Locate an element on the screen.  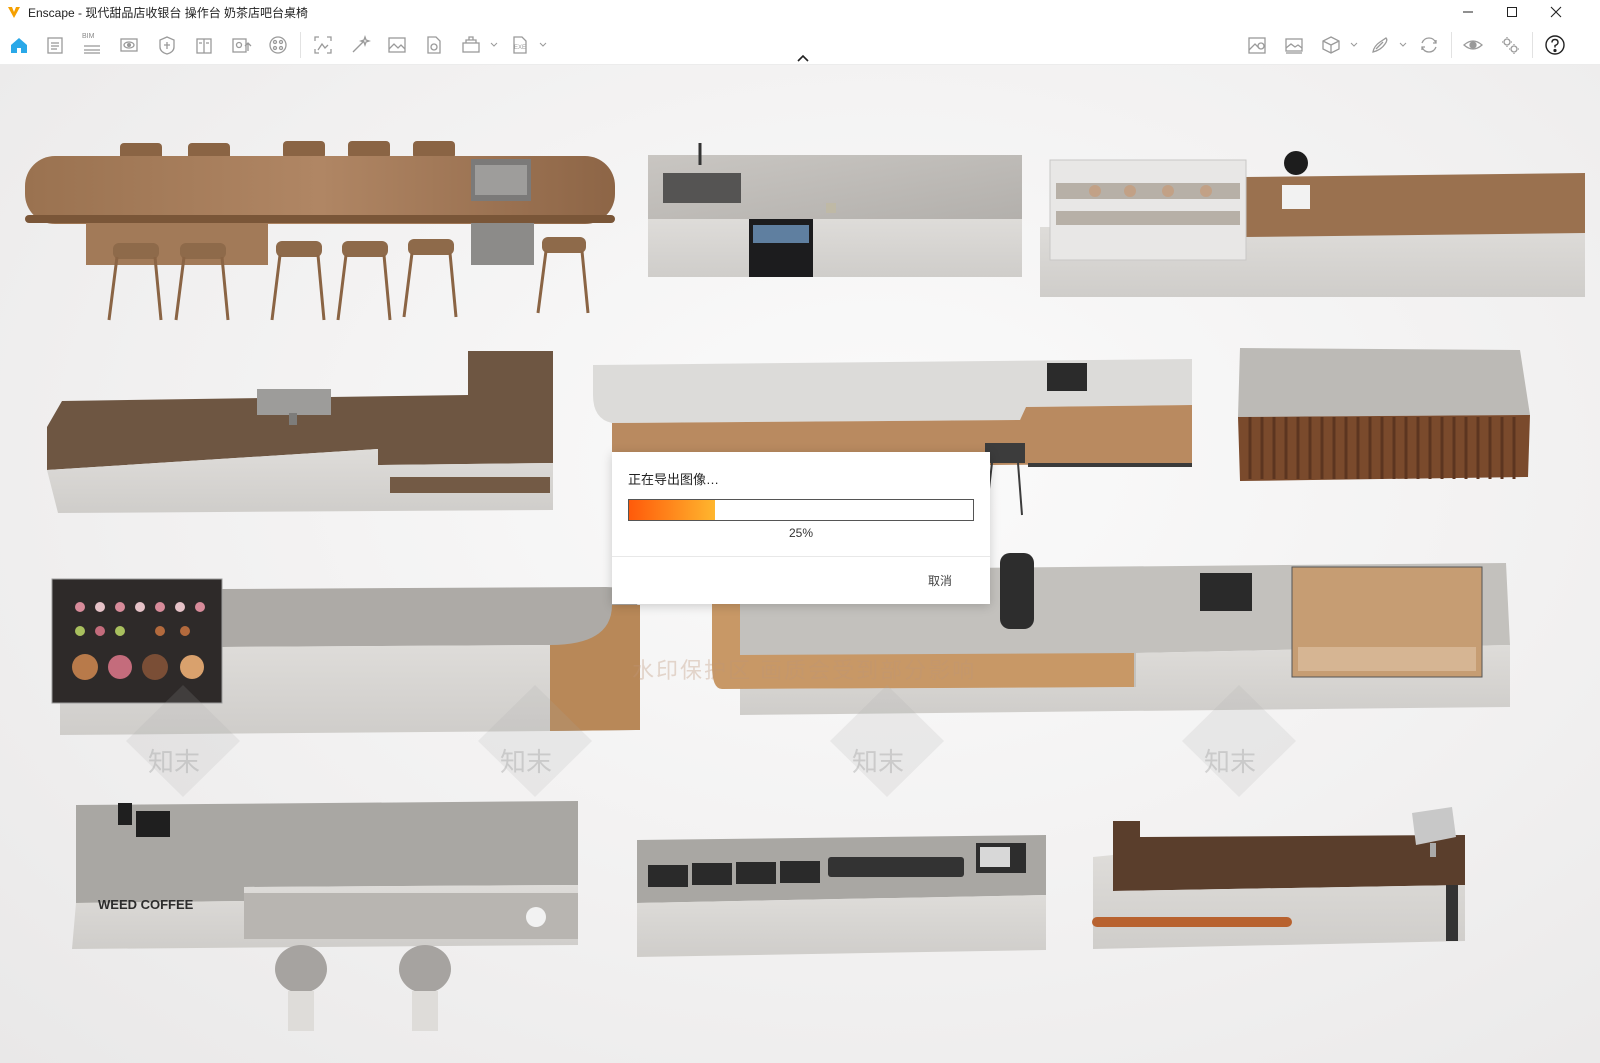
batch-icon is located at coordinates (471, 44).